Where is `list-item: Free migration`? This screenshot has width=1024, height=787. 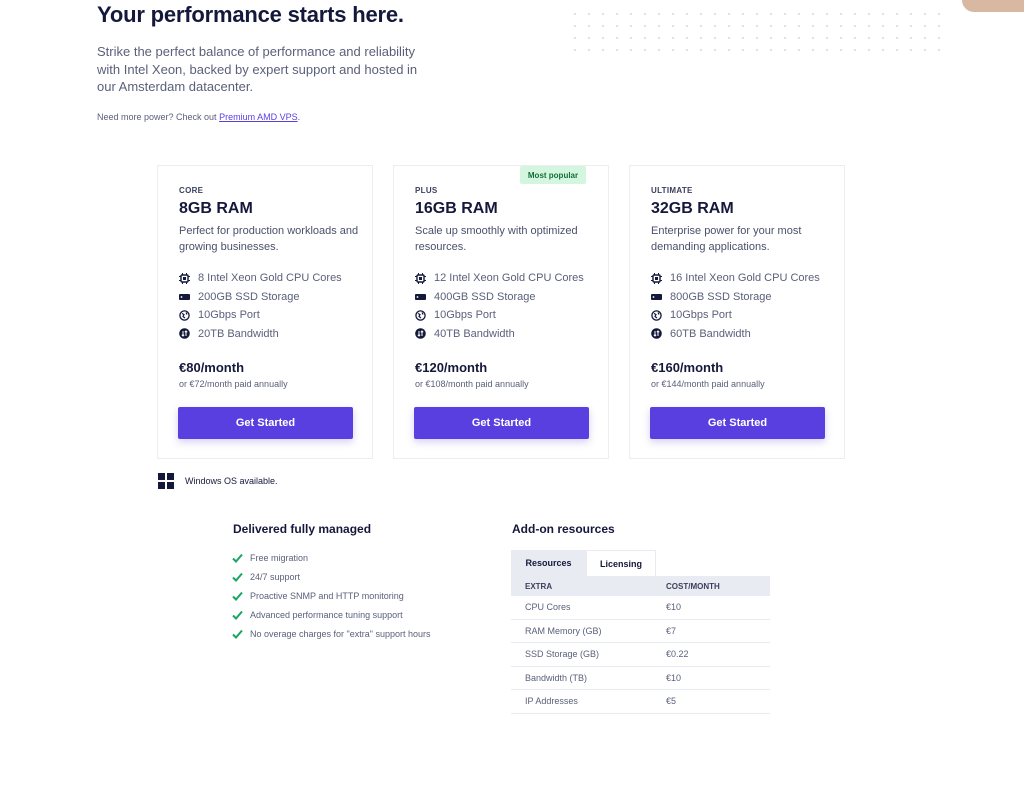 list-item: Free migration is located at coordinates (331, 557).